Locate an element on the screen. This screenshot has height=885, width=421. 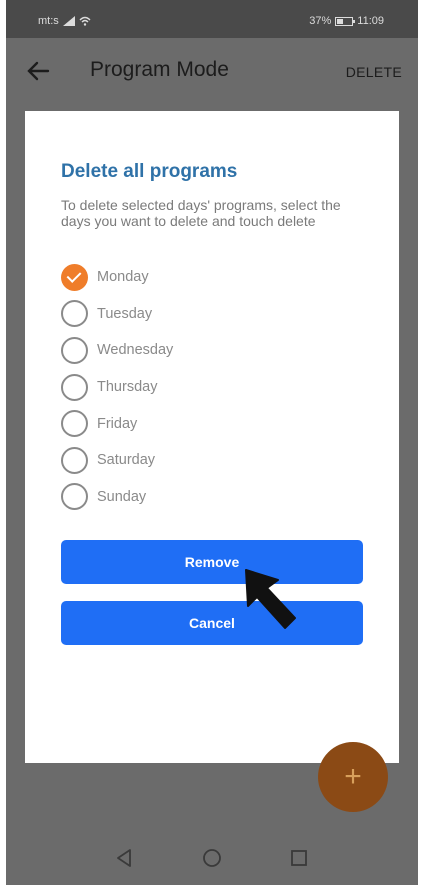
day-label: Saturday is located at coordinates (126, 460).